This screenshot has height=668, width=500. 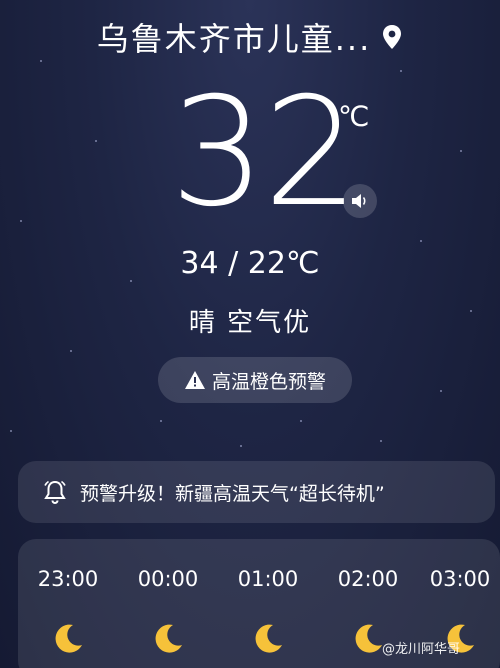 I want to click on hourly-item: 23:00, so click(x=68, y=611).